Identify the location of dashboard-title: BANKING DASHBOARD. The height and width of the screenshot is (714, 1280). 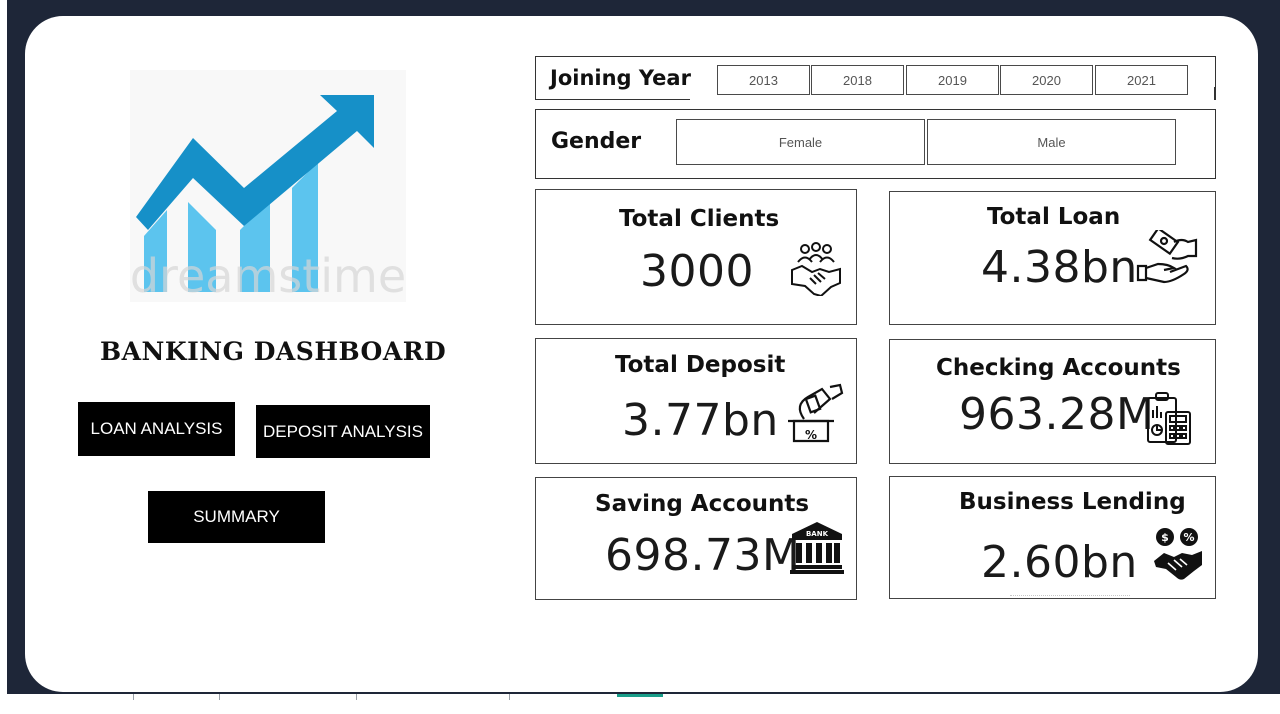
(273, 351).